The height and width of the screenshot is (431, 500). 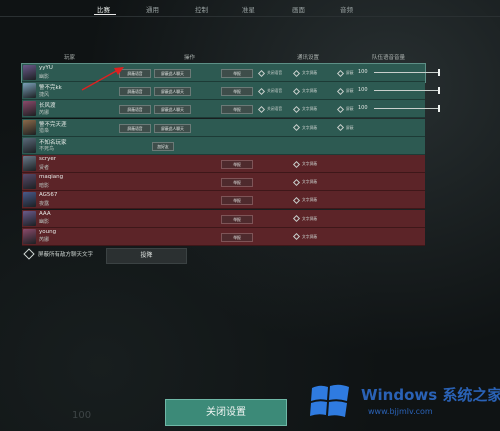 I want to click on player-row: maqiang 暗影 举报 文字屏蔽, so click(x=223, y=182).